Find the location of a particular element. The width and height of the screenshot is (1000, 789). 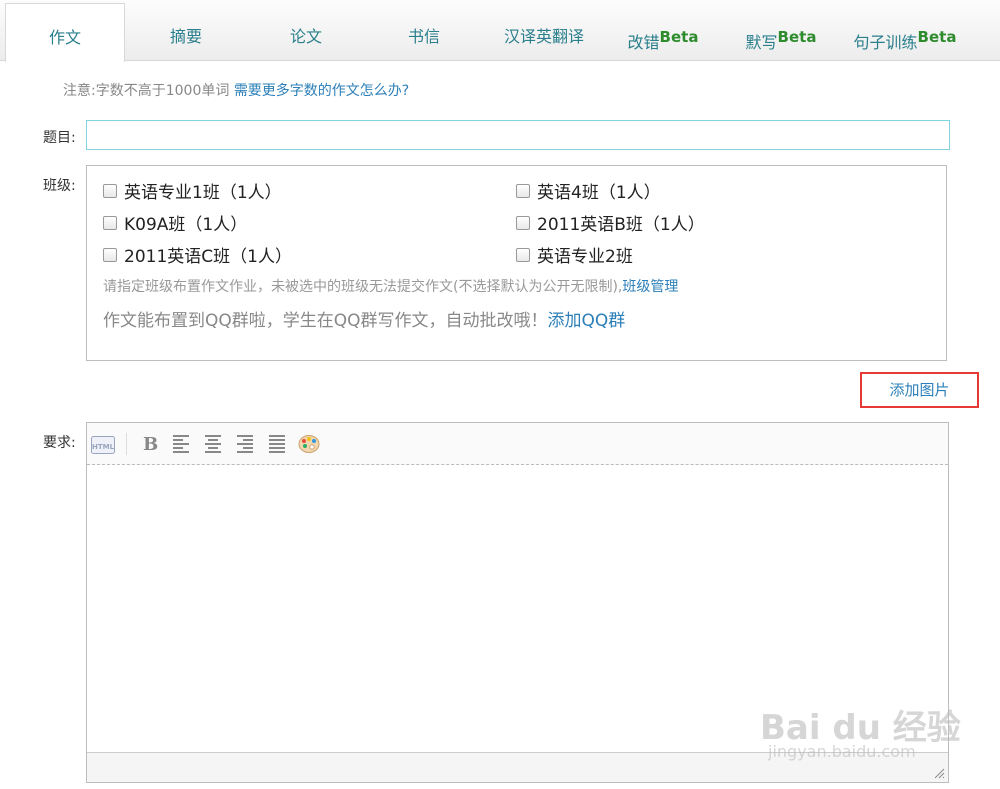

class-option: 英语专业1班（1人） is located at coordinates (192, 190).